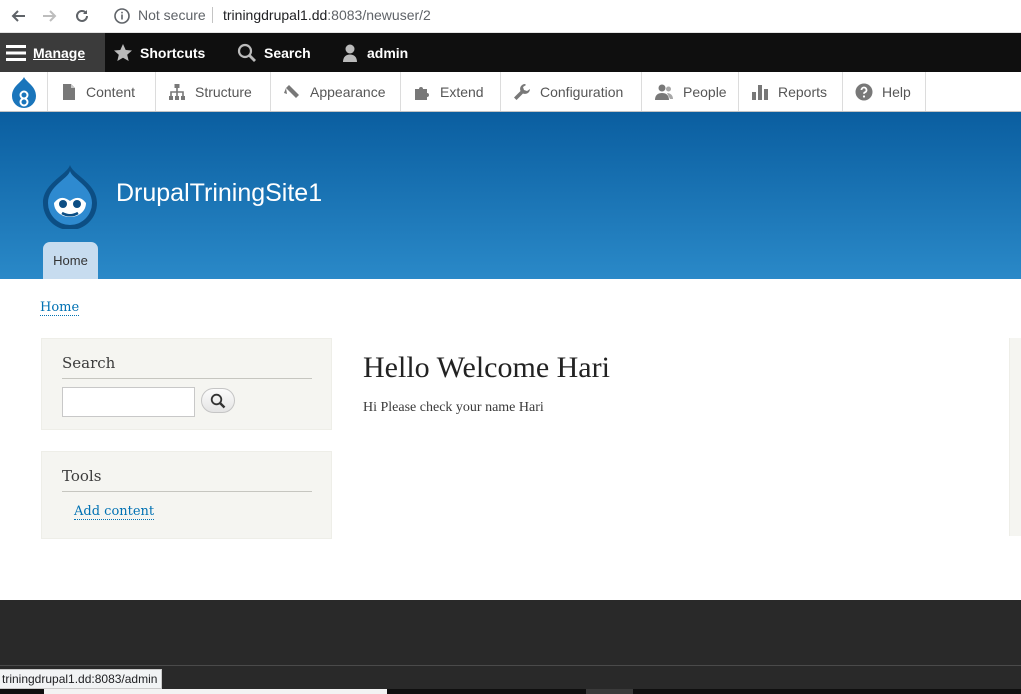  What do you see at coordinates (59, 52) in the screenshot?
I see `manage-label: Manage` at bounding box center [59, 52].